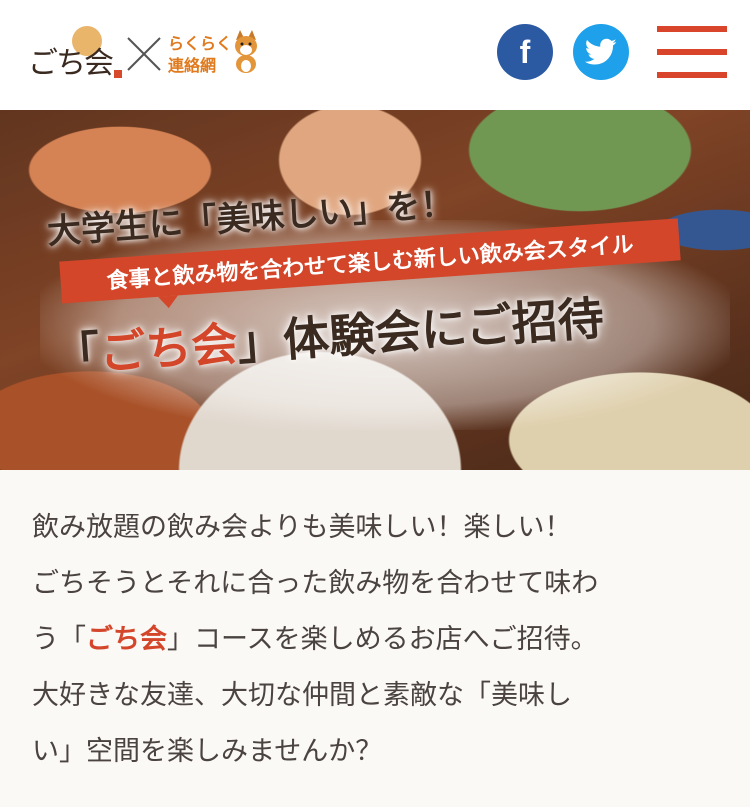 The width and height of the screenshot is (750, 807). What do you see at coordinates (126, 639) in the screenshot?
I see `intro-brand-name: ごち会` at bounding box center [126, 639].